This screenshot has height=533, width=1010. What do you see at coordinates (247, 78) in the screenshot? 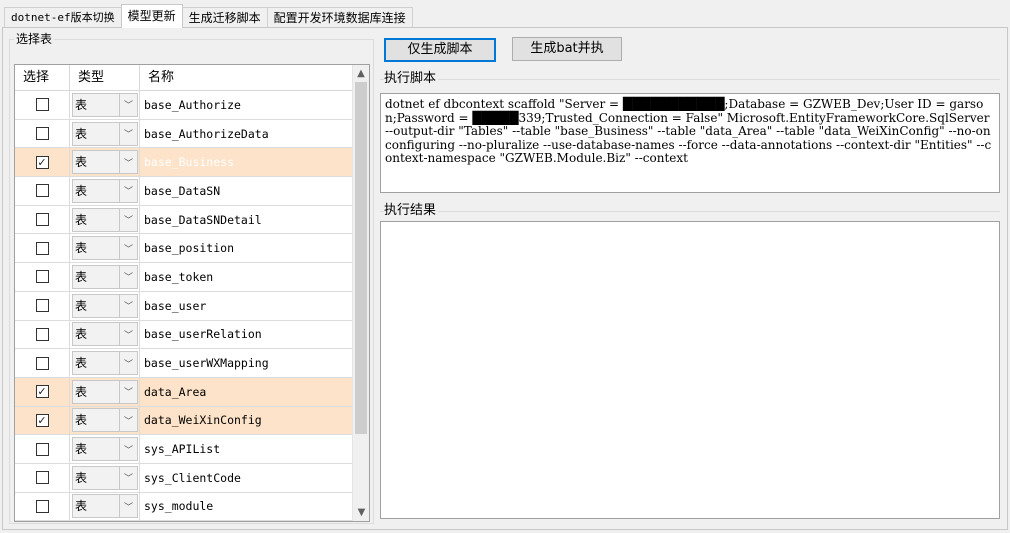
I see `header-name: 名称` at bounding box center [247, 78].